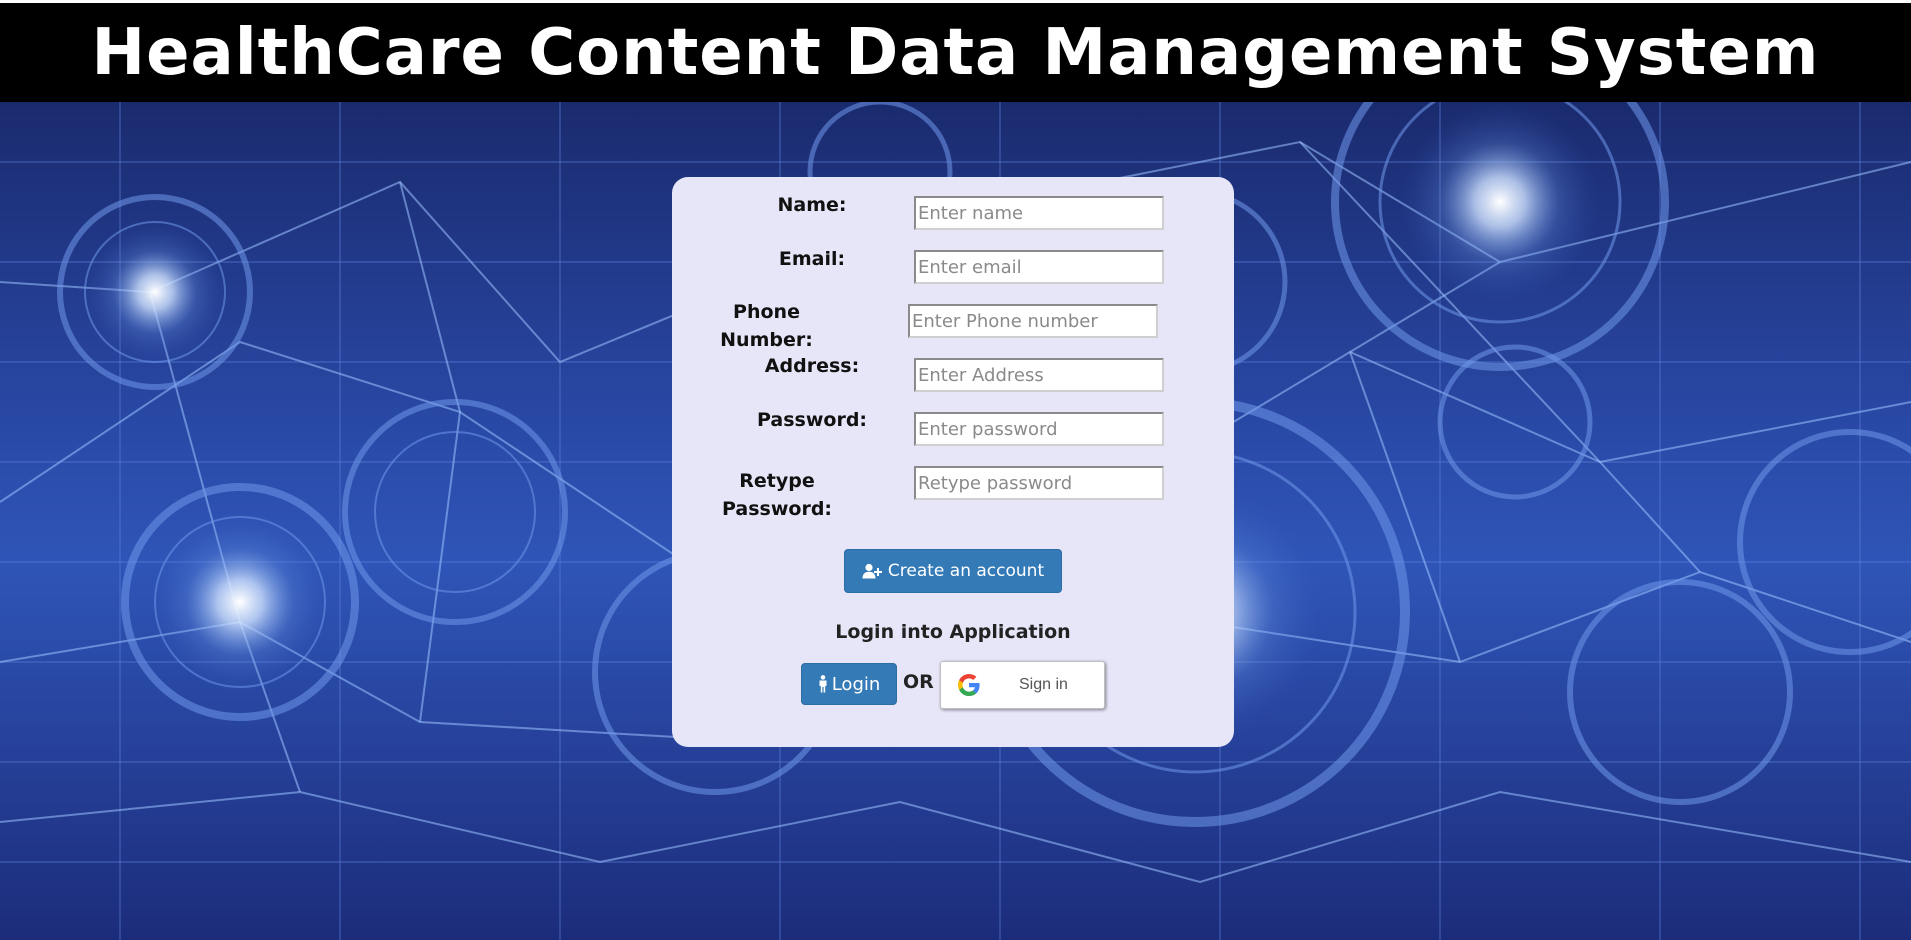  What do you see at coordinates (812, 366) in the screenshot?
I see `address-label: Address:` at bounding box center [812, 366].